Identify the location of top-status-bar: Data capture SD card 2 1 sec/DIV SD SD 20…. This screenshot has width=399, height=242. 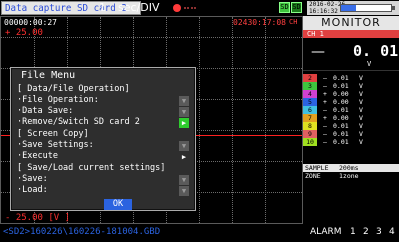
(199, 8).